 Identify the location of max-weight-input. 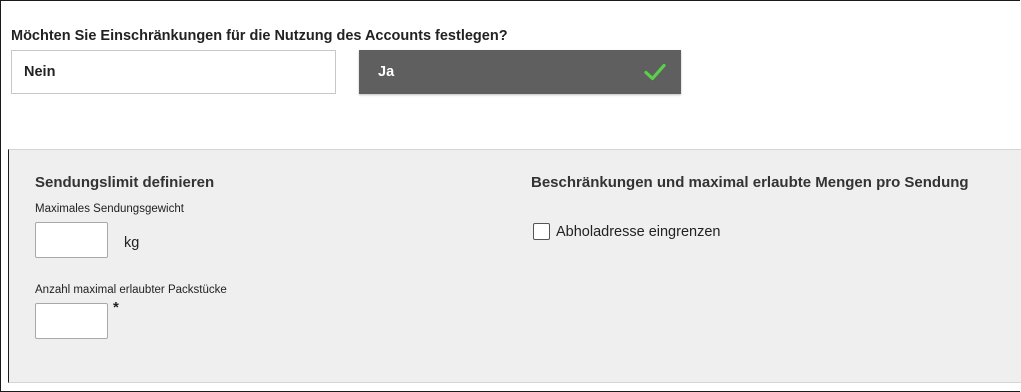
(71, 240).